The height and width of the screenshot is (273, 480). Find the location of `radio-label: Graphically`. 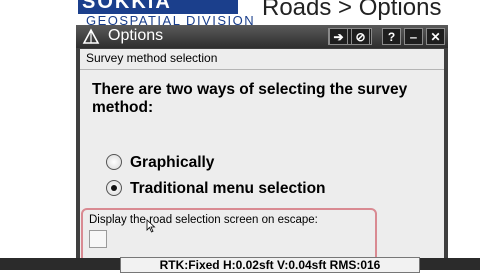

radio-label: Graphically is located at coordinates (172, 162).